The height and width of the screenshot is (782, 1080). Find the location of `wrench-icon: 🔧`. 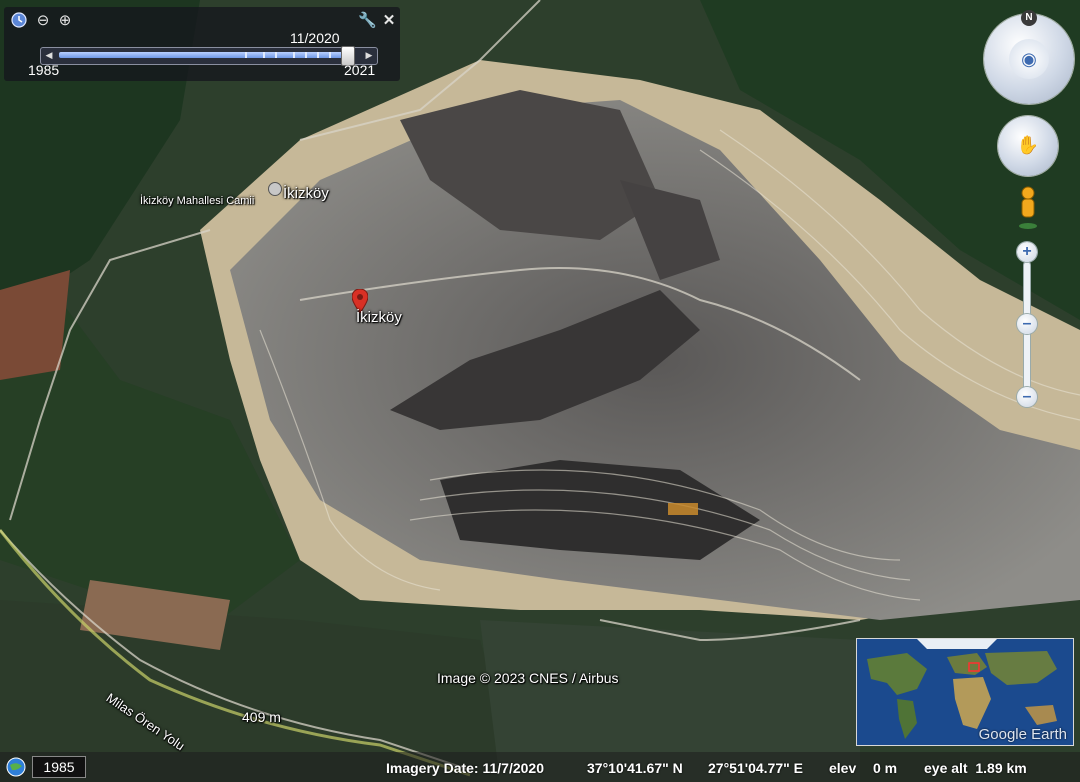

wrench-icon: 🔧 is located at coordinates (367, 21).